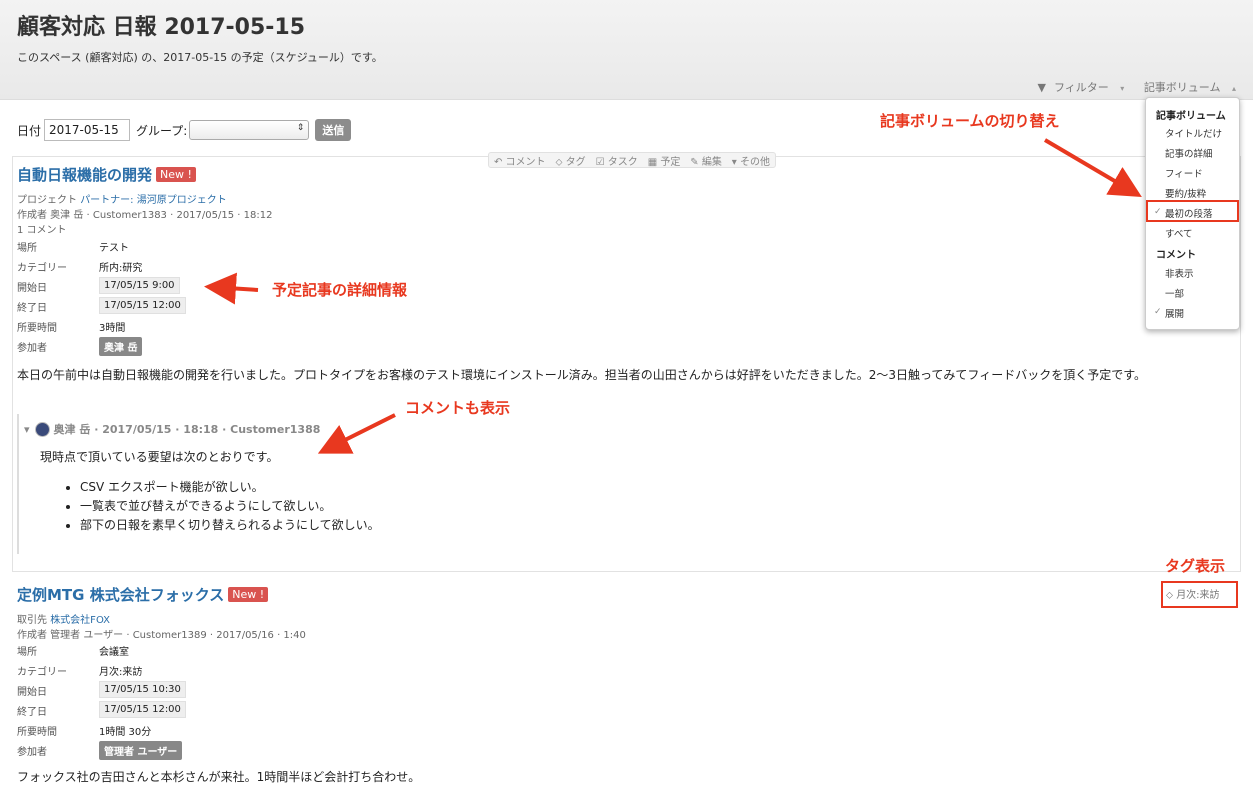  I want to click on comment-thread-bar, so click(18, 484).